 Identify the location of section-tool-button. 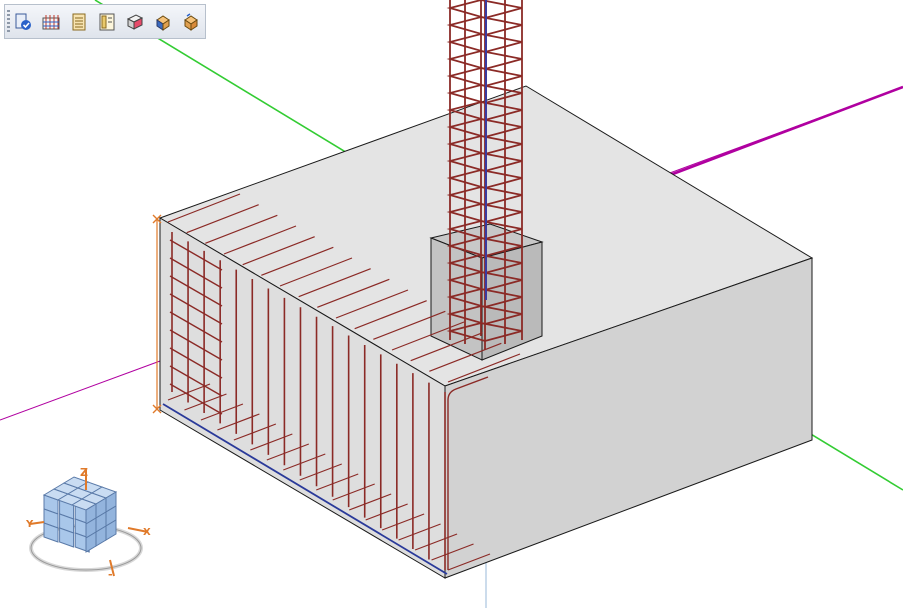
(135, 22).